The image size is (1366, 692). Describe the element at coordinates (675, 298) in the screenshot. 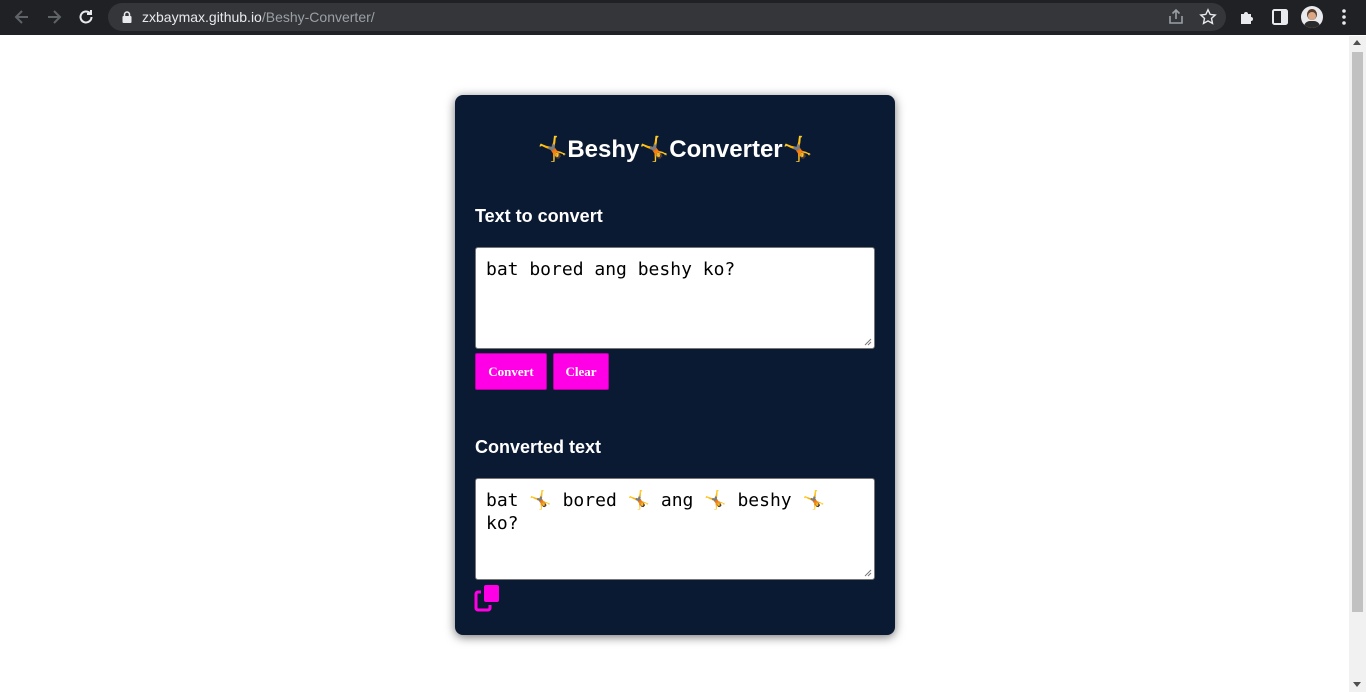

I see `input-textarea: bat bored ang beshy ko?` at that location.